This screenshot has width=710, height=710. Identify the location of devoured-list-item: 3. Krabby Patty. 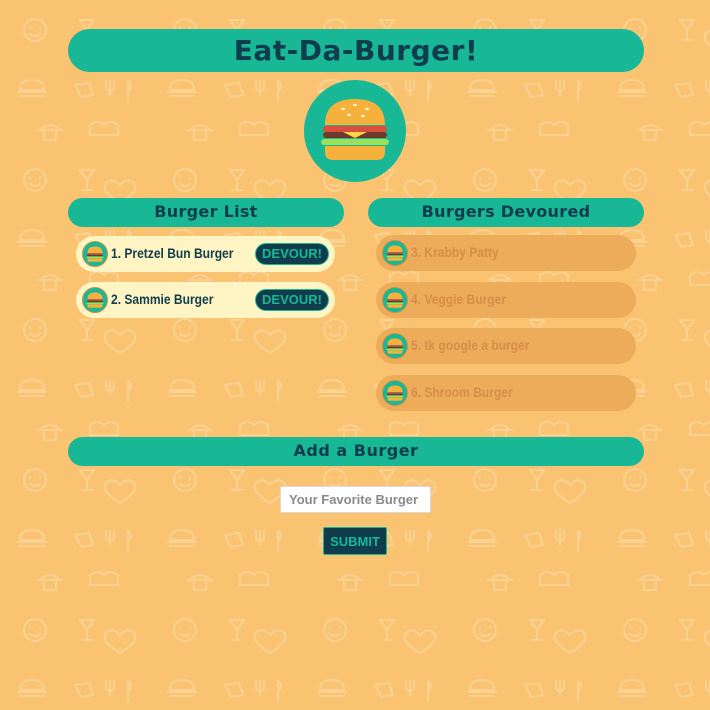
(506, 253).